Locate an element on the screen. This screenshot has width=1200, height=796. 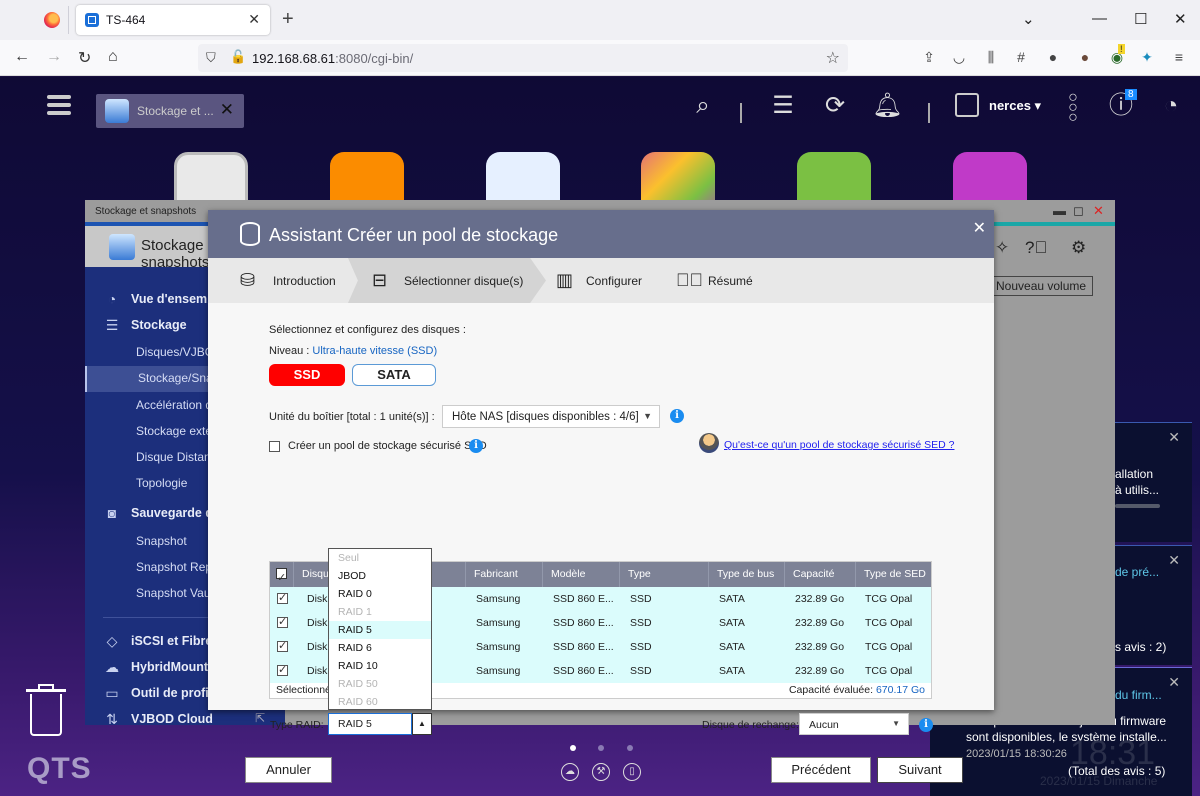
enclosure-info-icon: i is located at coordinates (677, 416).